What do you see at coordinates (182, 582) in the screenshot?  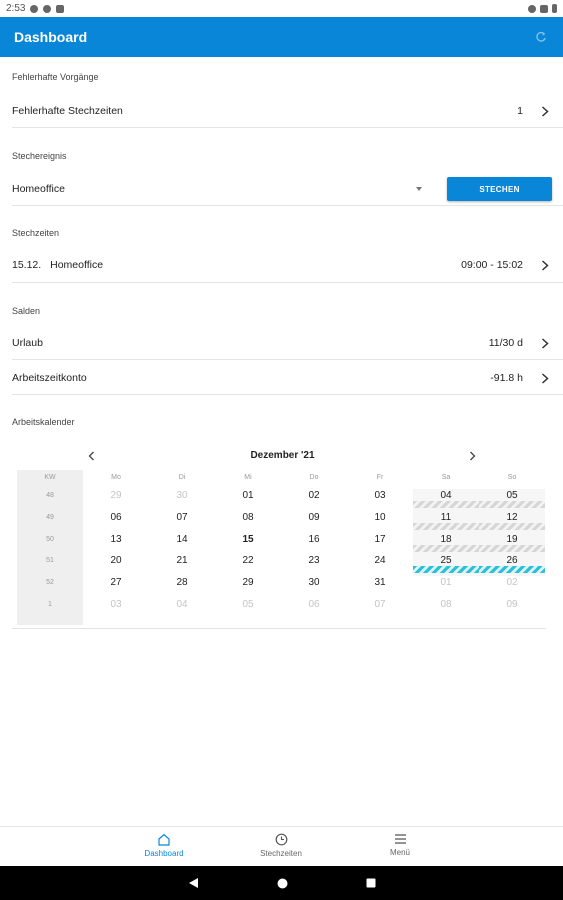 I see `calendar-day: 28` at bounding box center [182, 582].